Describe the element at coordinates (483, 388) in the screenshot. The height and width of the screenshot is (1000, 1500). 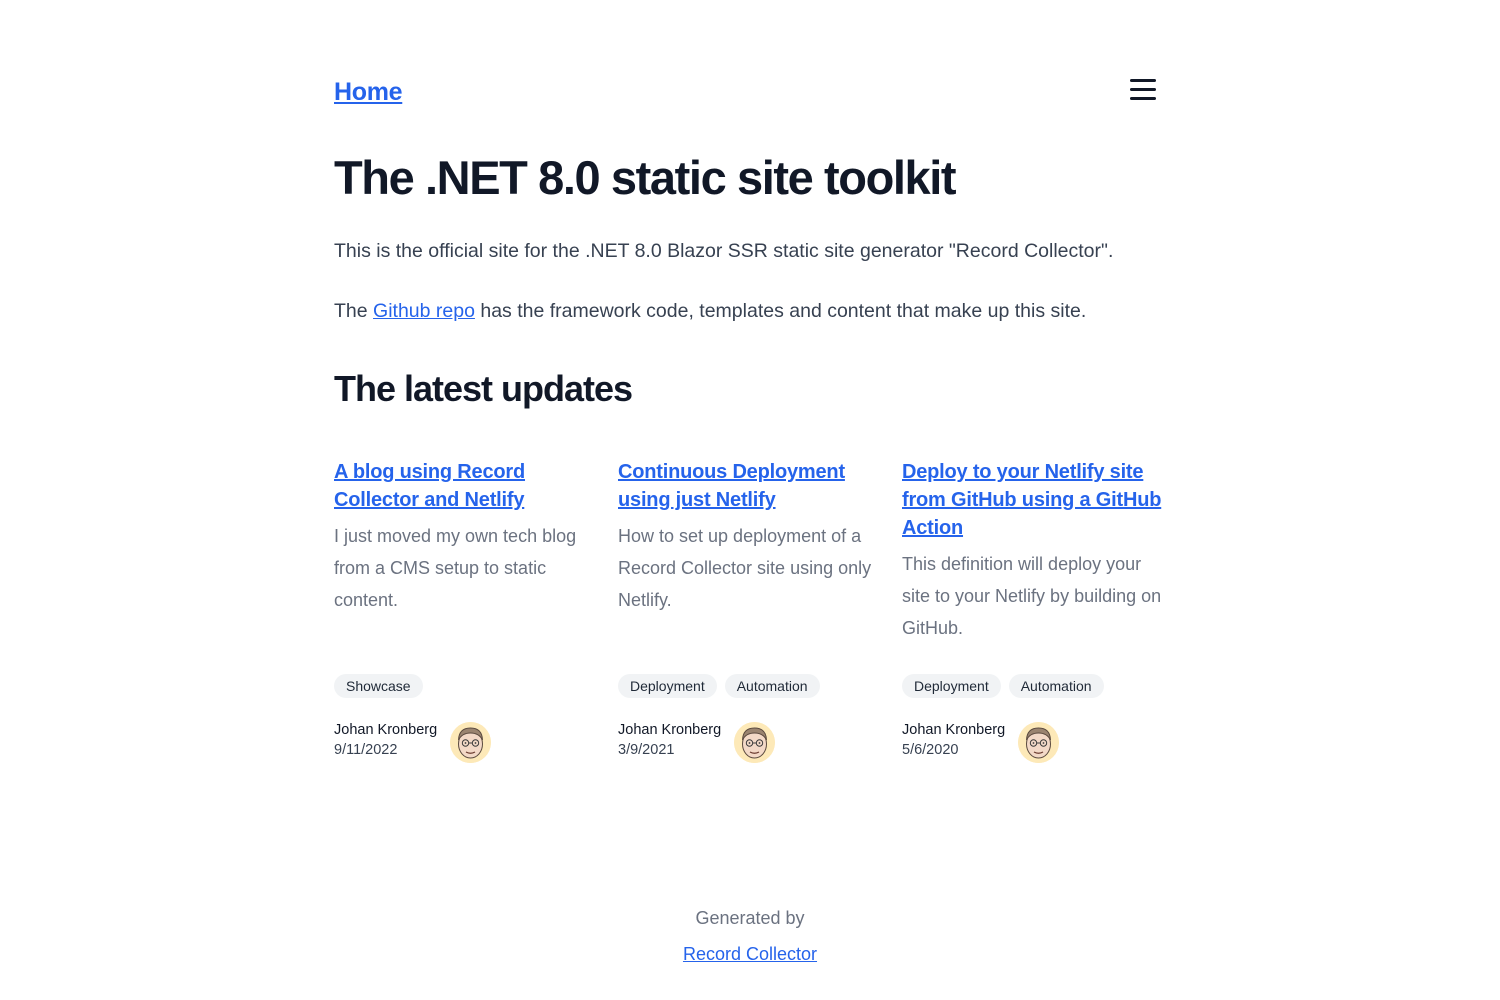
I see `latest-updates-heading: The latest updates` at that location.